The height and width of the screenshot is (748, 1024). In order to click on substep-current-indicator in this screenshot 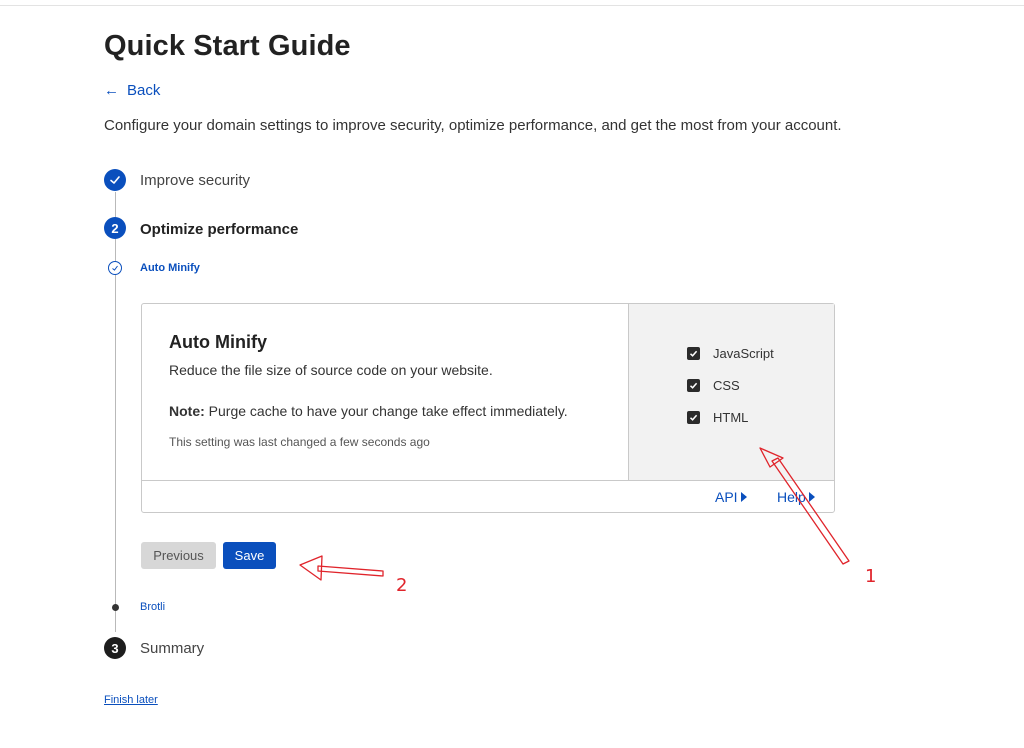, I will do `click(115, 268)`.